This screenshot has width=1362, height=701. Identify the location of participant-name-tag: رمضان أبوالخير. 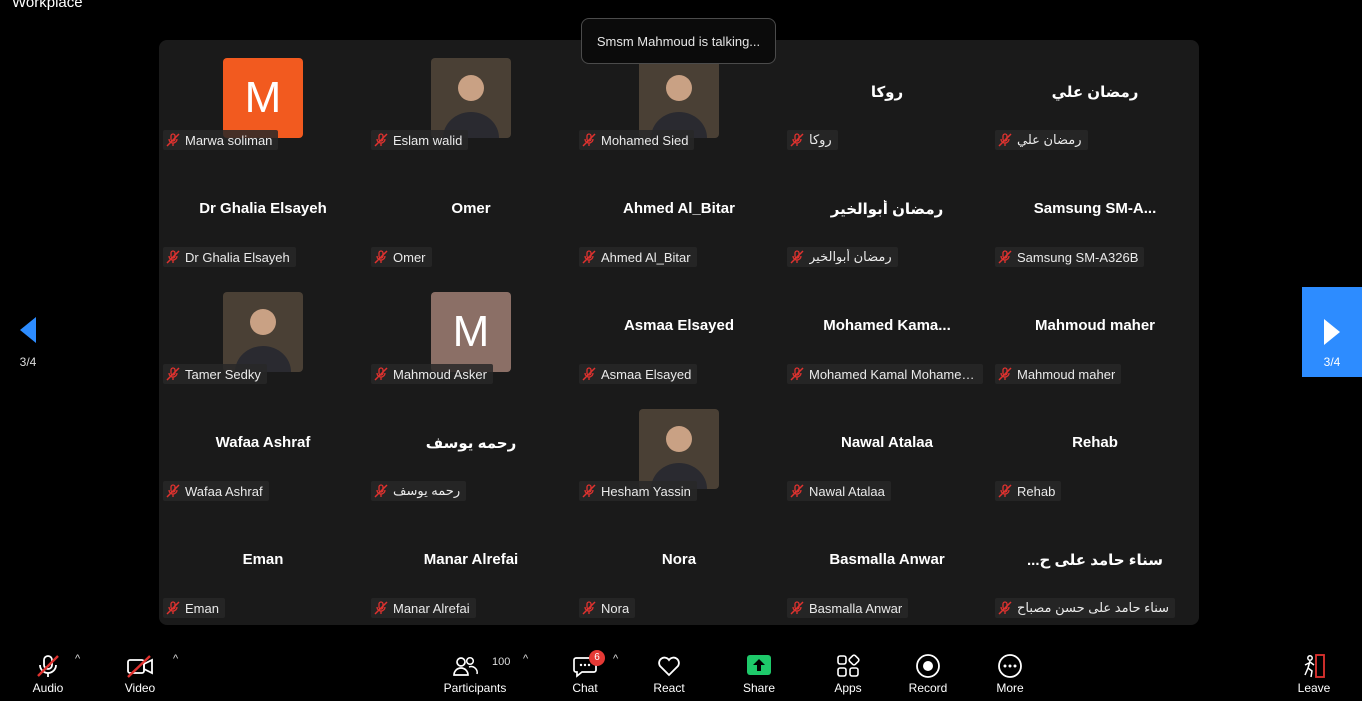
(842, 257).